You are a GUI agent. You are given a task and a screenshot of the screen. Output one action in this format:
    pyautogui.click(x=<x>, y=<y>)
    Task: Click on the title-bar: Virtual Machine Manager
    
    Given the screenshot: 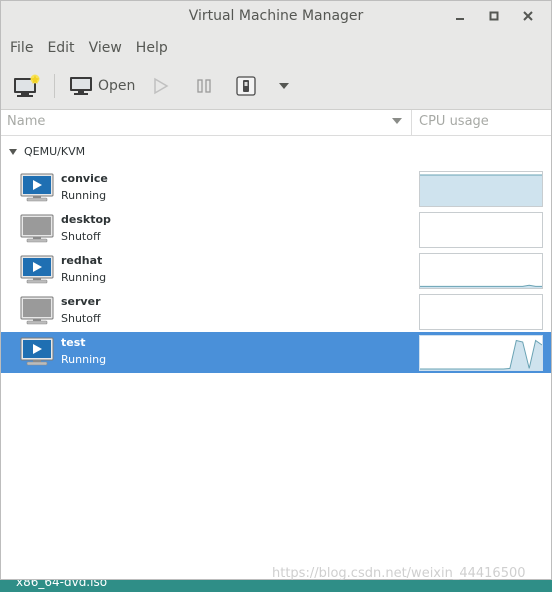 What is the action you would take?
    pyautogui.click(x=276, y=16)
    